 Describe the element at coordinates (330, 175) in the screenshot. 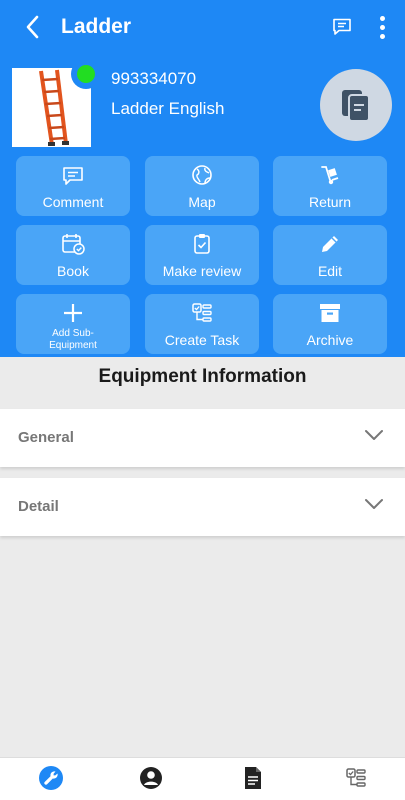

I see `hand-truck-icon` at that location.